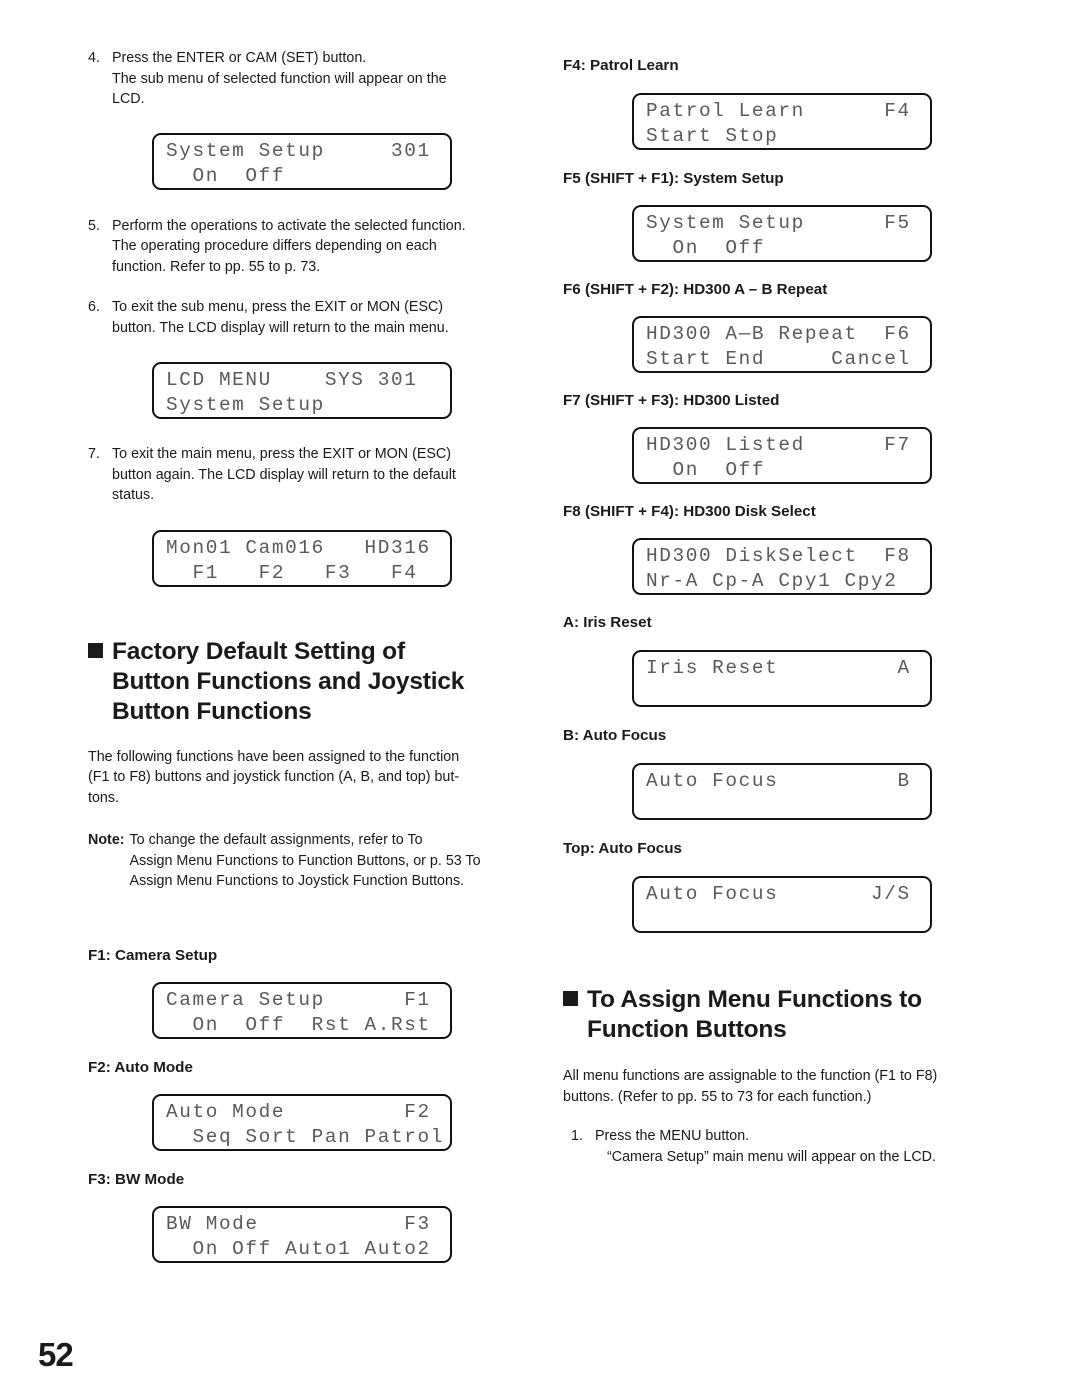 This screenshot has height=1399, width=1080. What do you see at coordinates (673, 178) in the screenshot?
I see `subheading-f5: F5 (SHIFT + F1): System Setup` at bounding box center [673, 178].